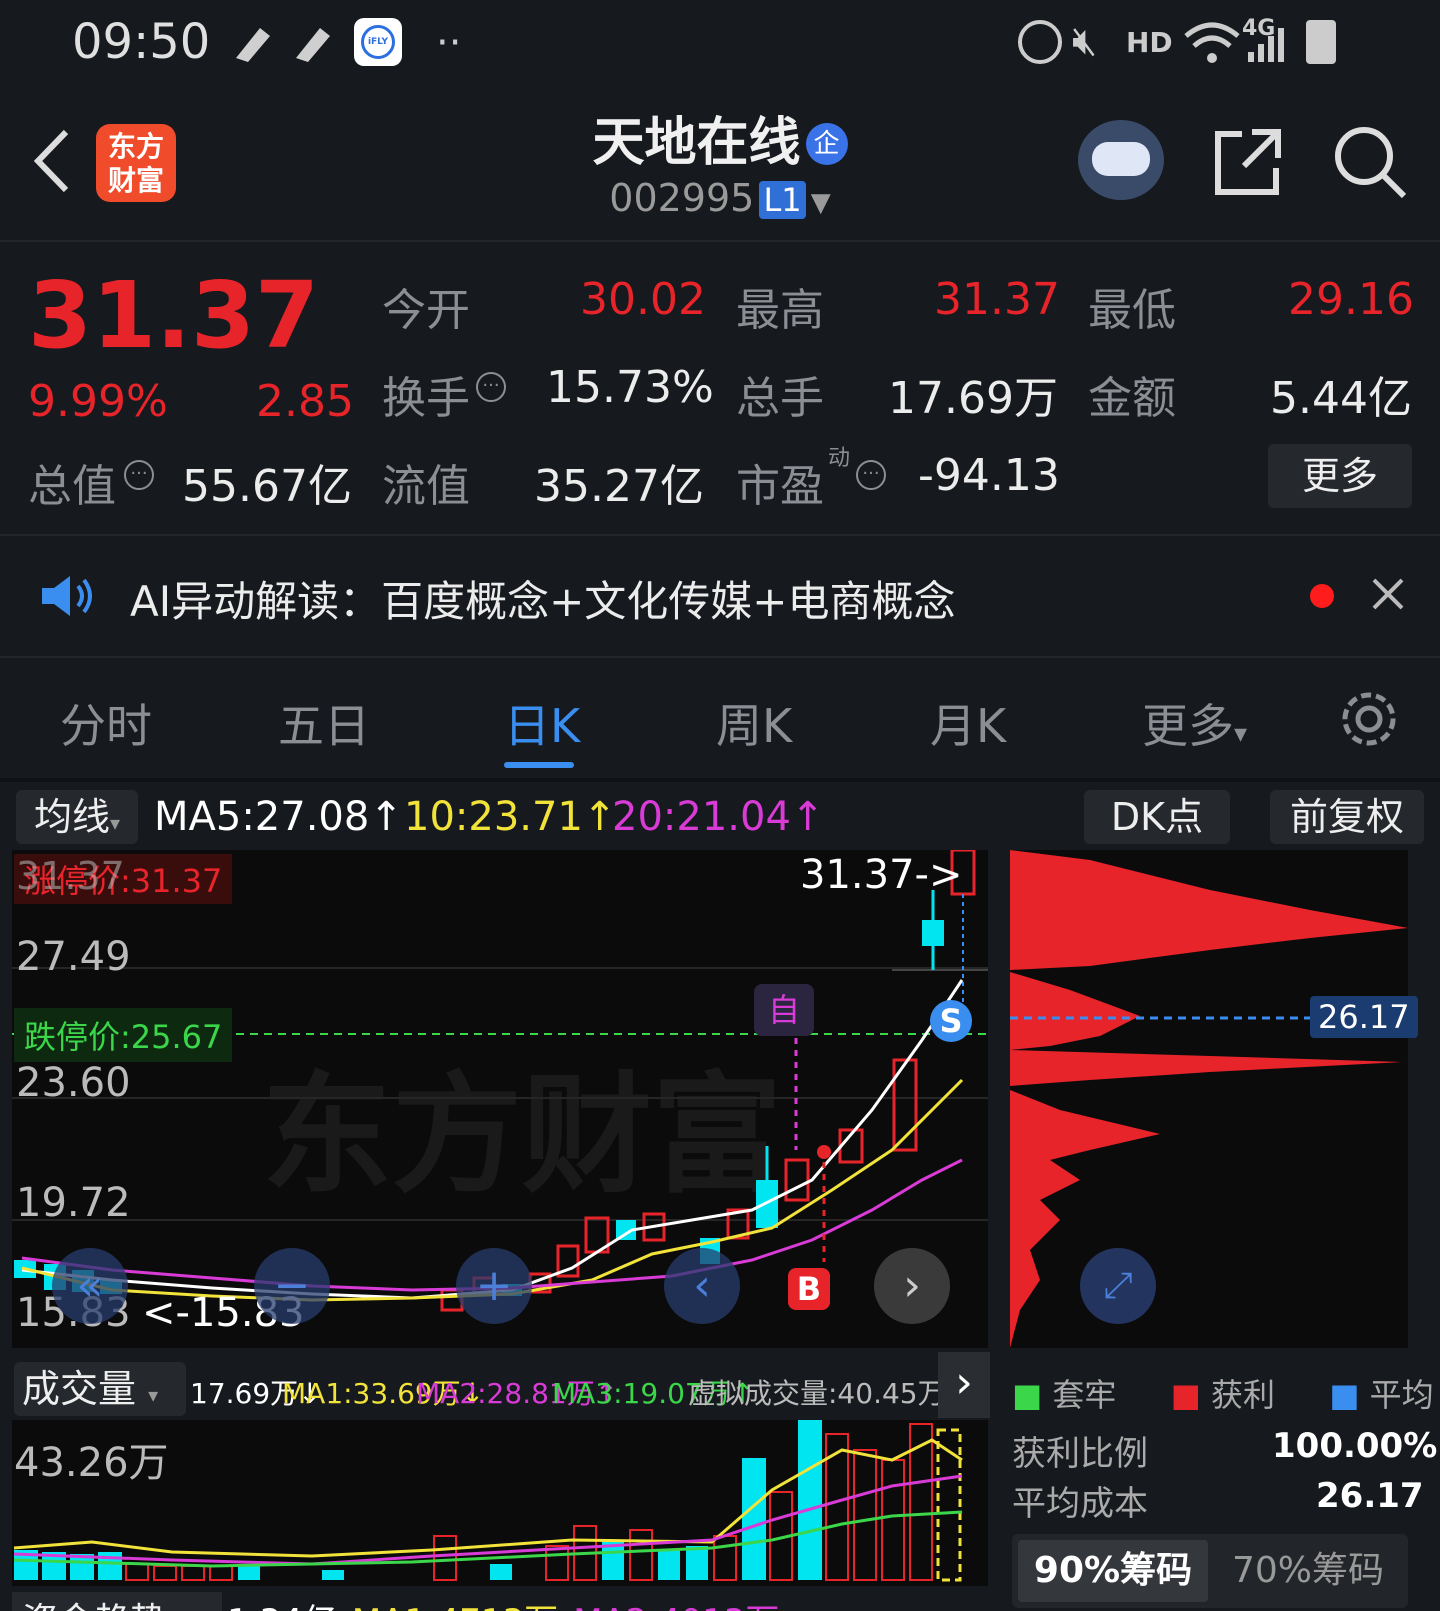 This screenshot has width=1440, height=1611. Describe the element at coordinates (449, 43) in the screenshot. I see `more-notifications-icon: ··` at that location.